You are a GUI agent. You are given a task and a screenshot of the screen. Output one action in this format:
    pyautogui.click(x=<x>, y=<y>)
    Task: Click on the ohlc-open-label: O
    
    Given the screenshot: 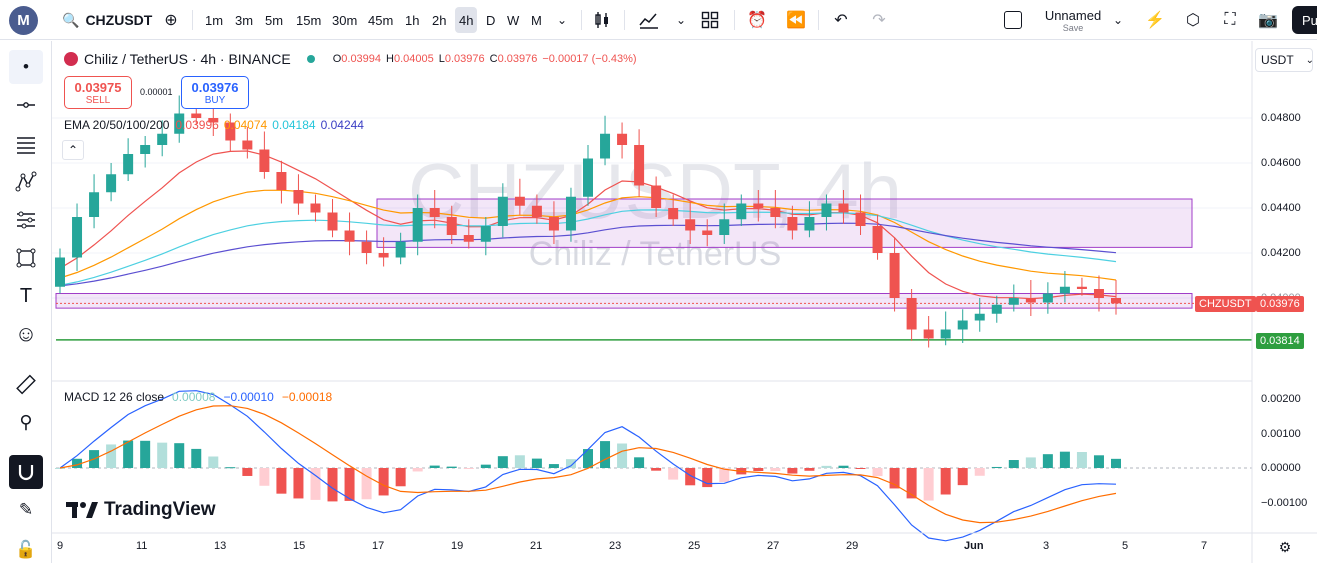 What is the action you would take?
    pyautogui.click(x=337, y=59)
    